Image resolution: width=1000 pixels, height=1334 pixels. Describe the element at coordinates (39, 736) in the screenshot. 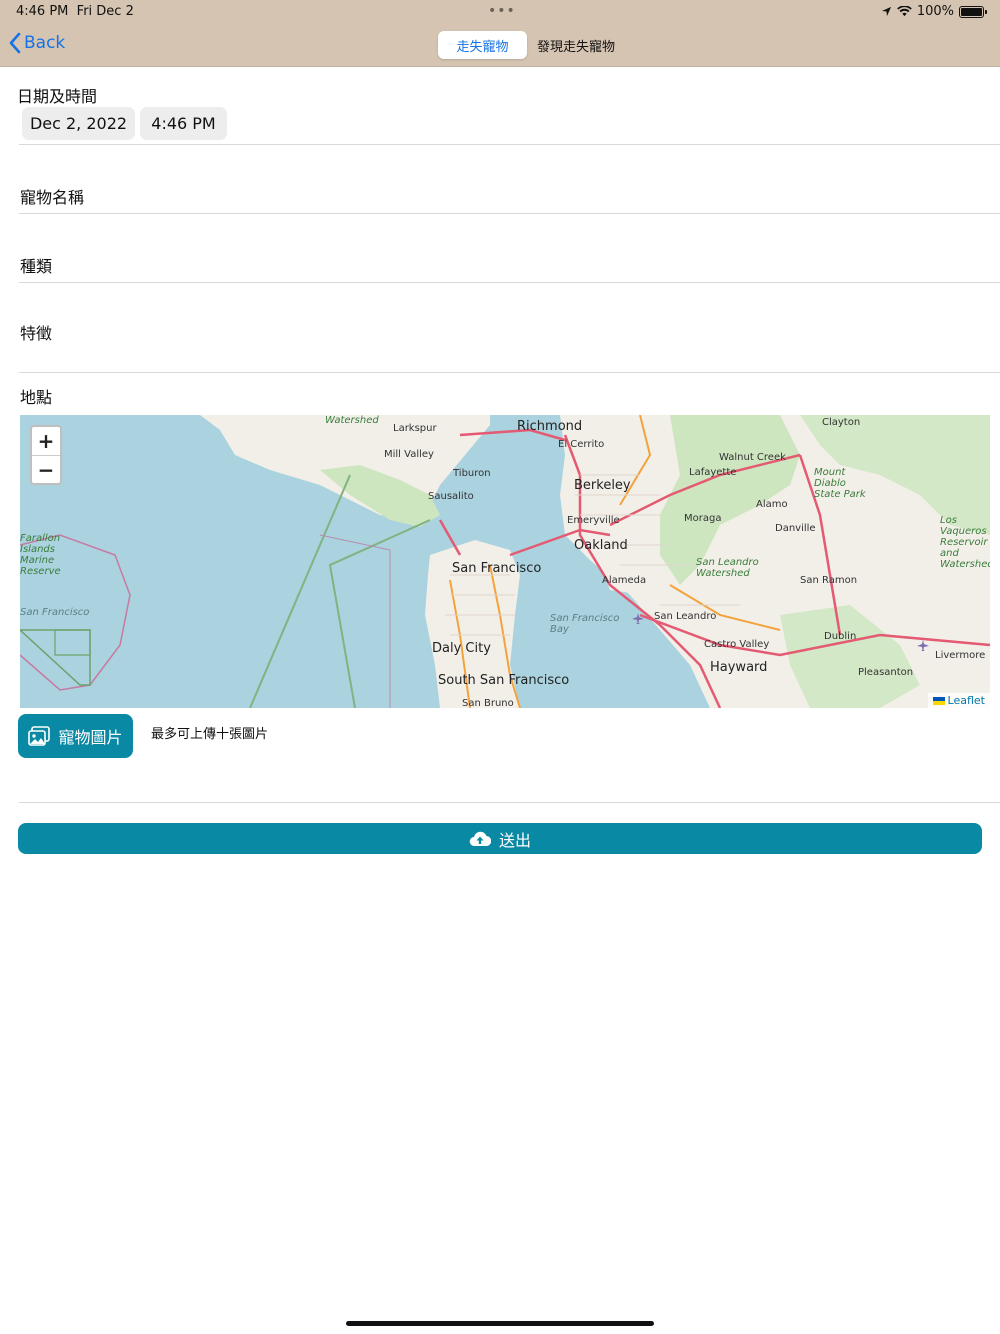

I see `image-icon` at that location.